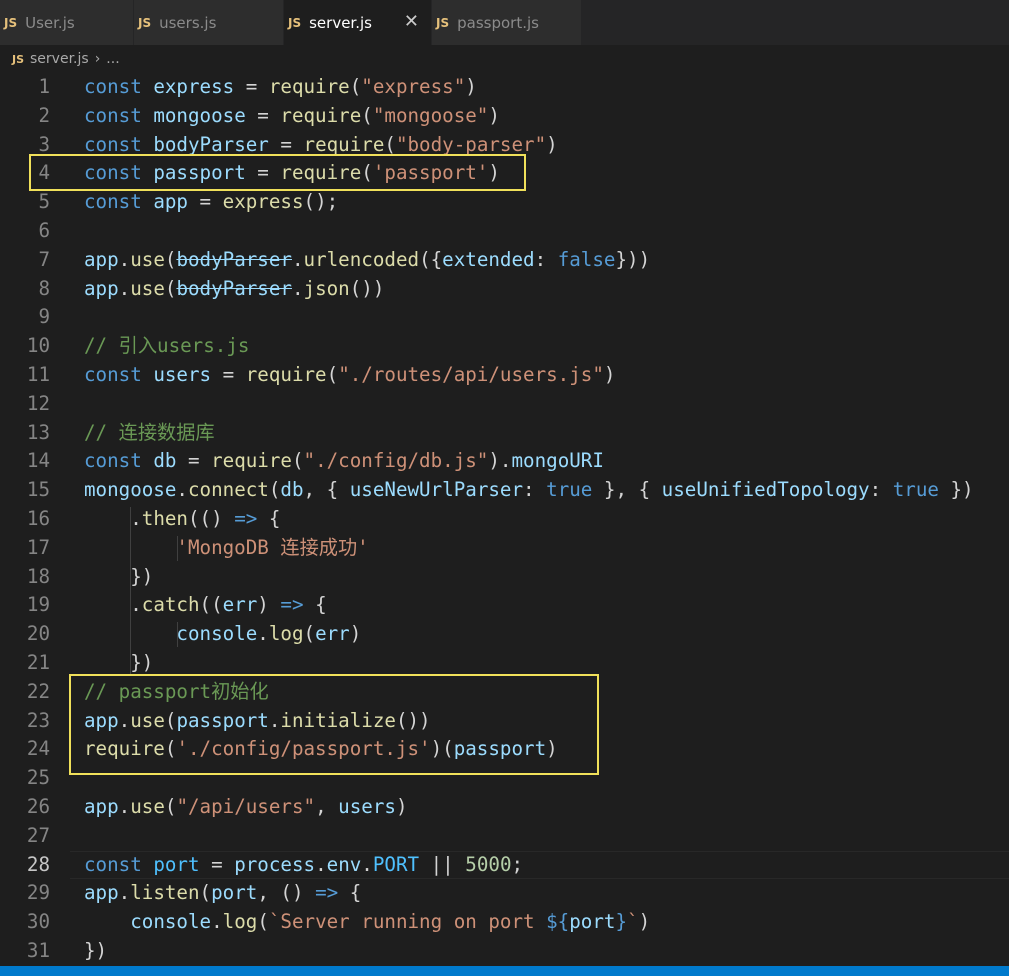  I want to click on code-line: 6, so click(504, 231).